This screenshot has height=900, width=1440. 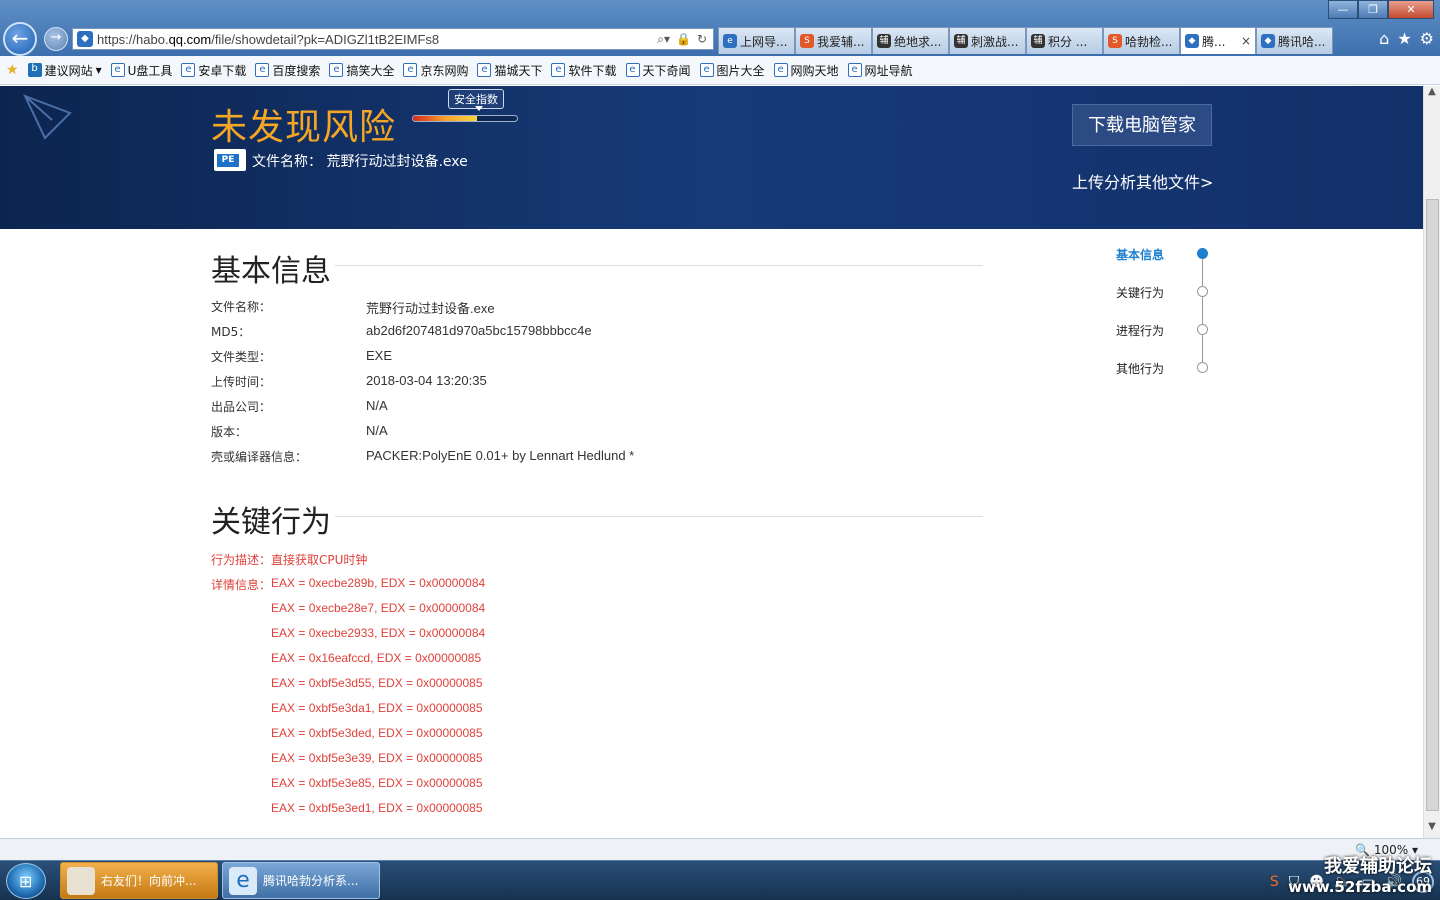 I want to click on sogou-ime-icon: S, so click(x=1274, y=882).